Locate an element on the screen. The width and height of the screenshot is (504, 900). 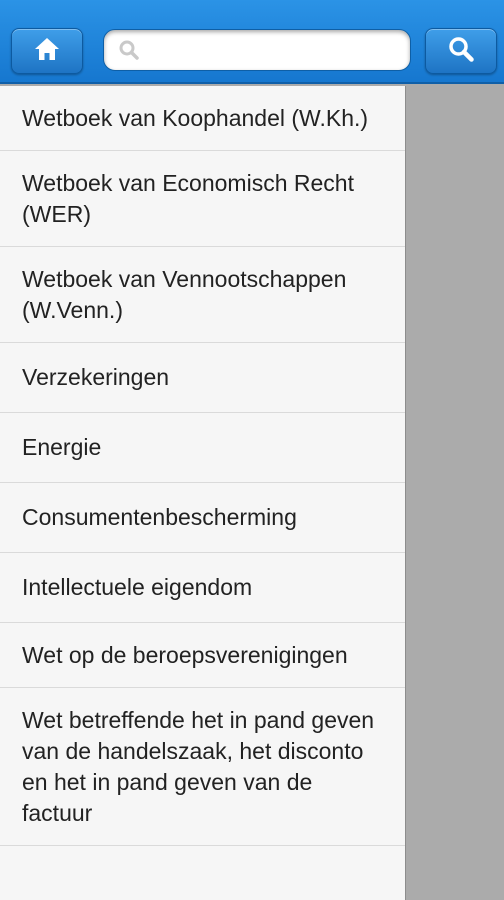
search-input is located at coordinates (275, 50).